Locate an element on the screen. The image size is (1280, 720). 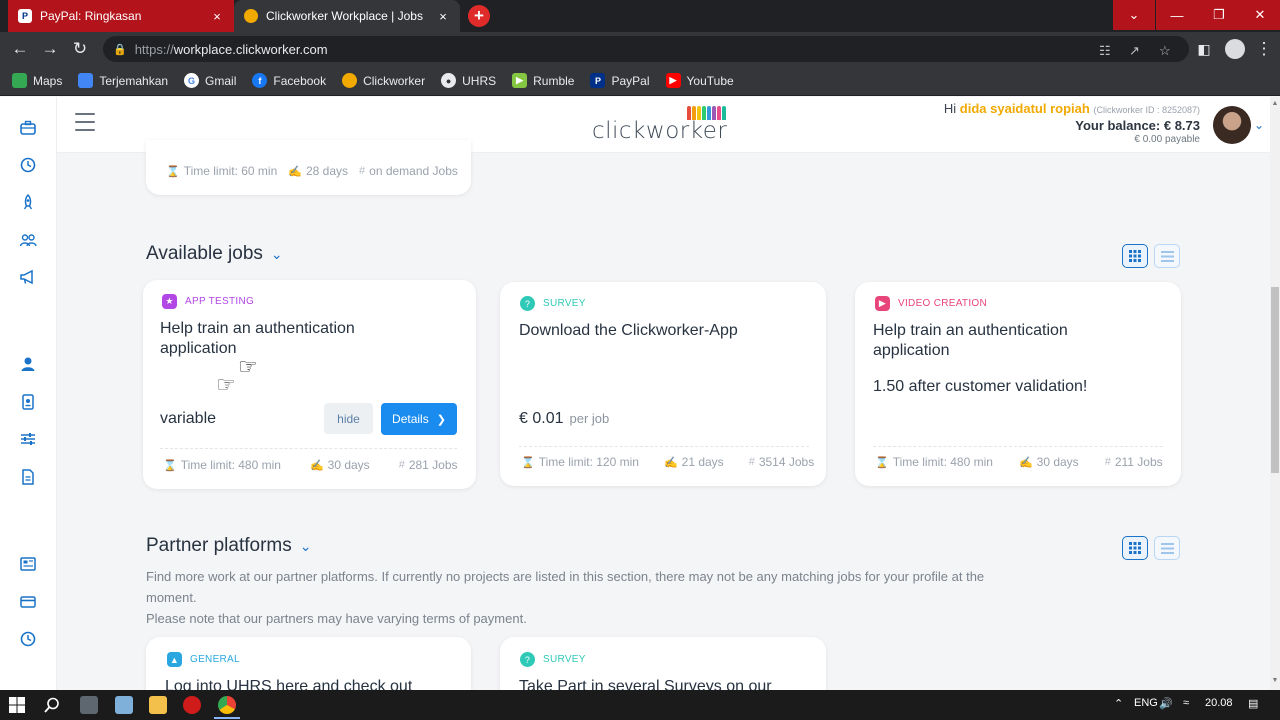
bookmark-label: Clickworker is located at coordinates (394, 80).